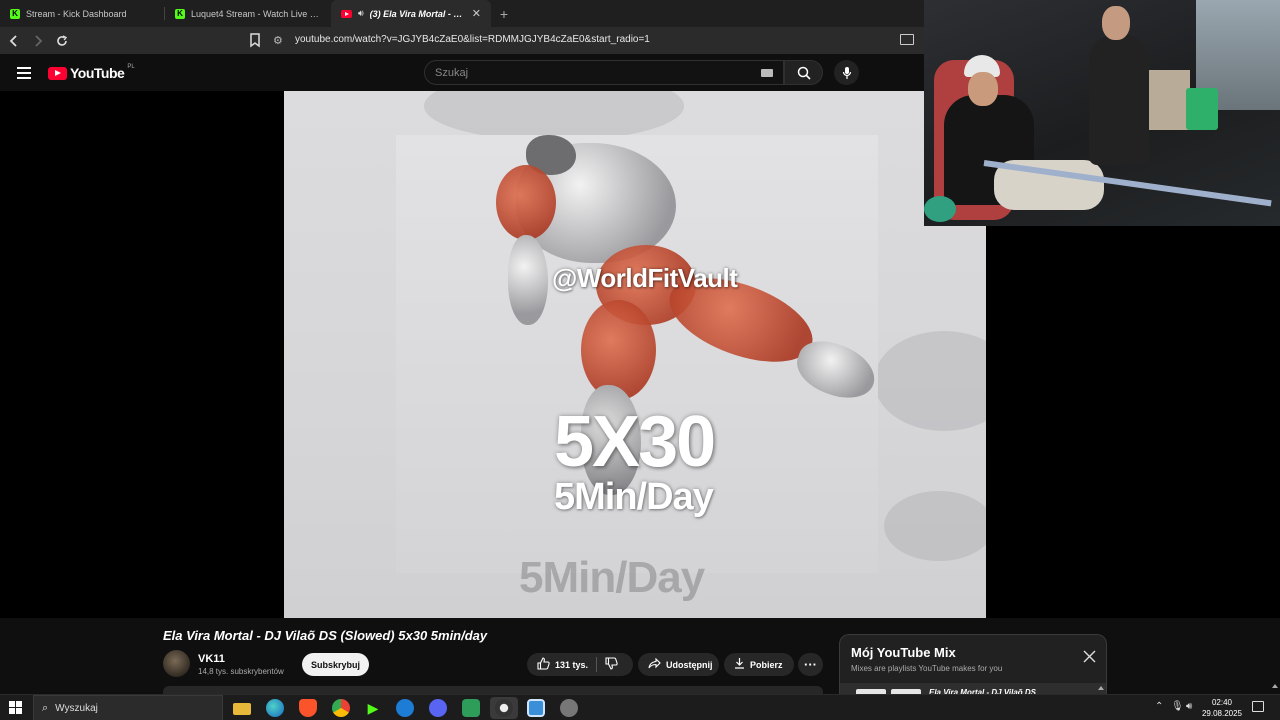 Image resolution: width=1280 pixels, height=720 pixels. What do you see at coordinates (278, 40) in the screenshot?
I see `site-settings-icon: ⚙︎` at bounding box center [278, 40].